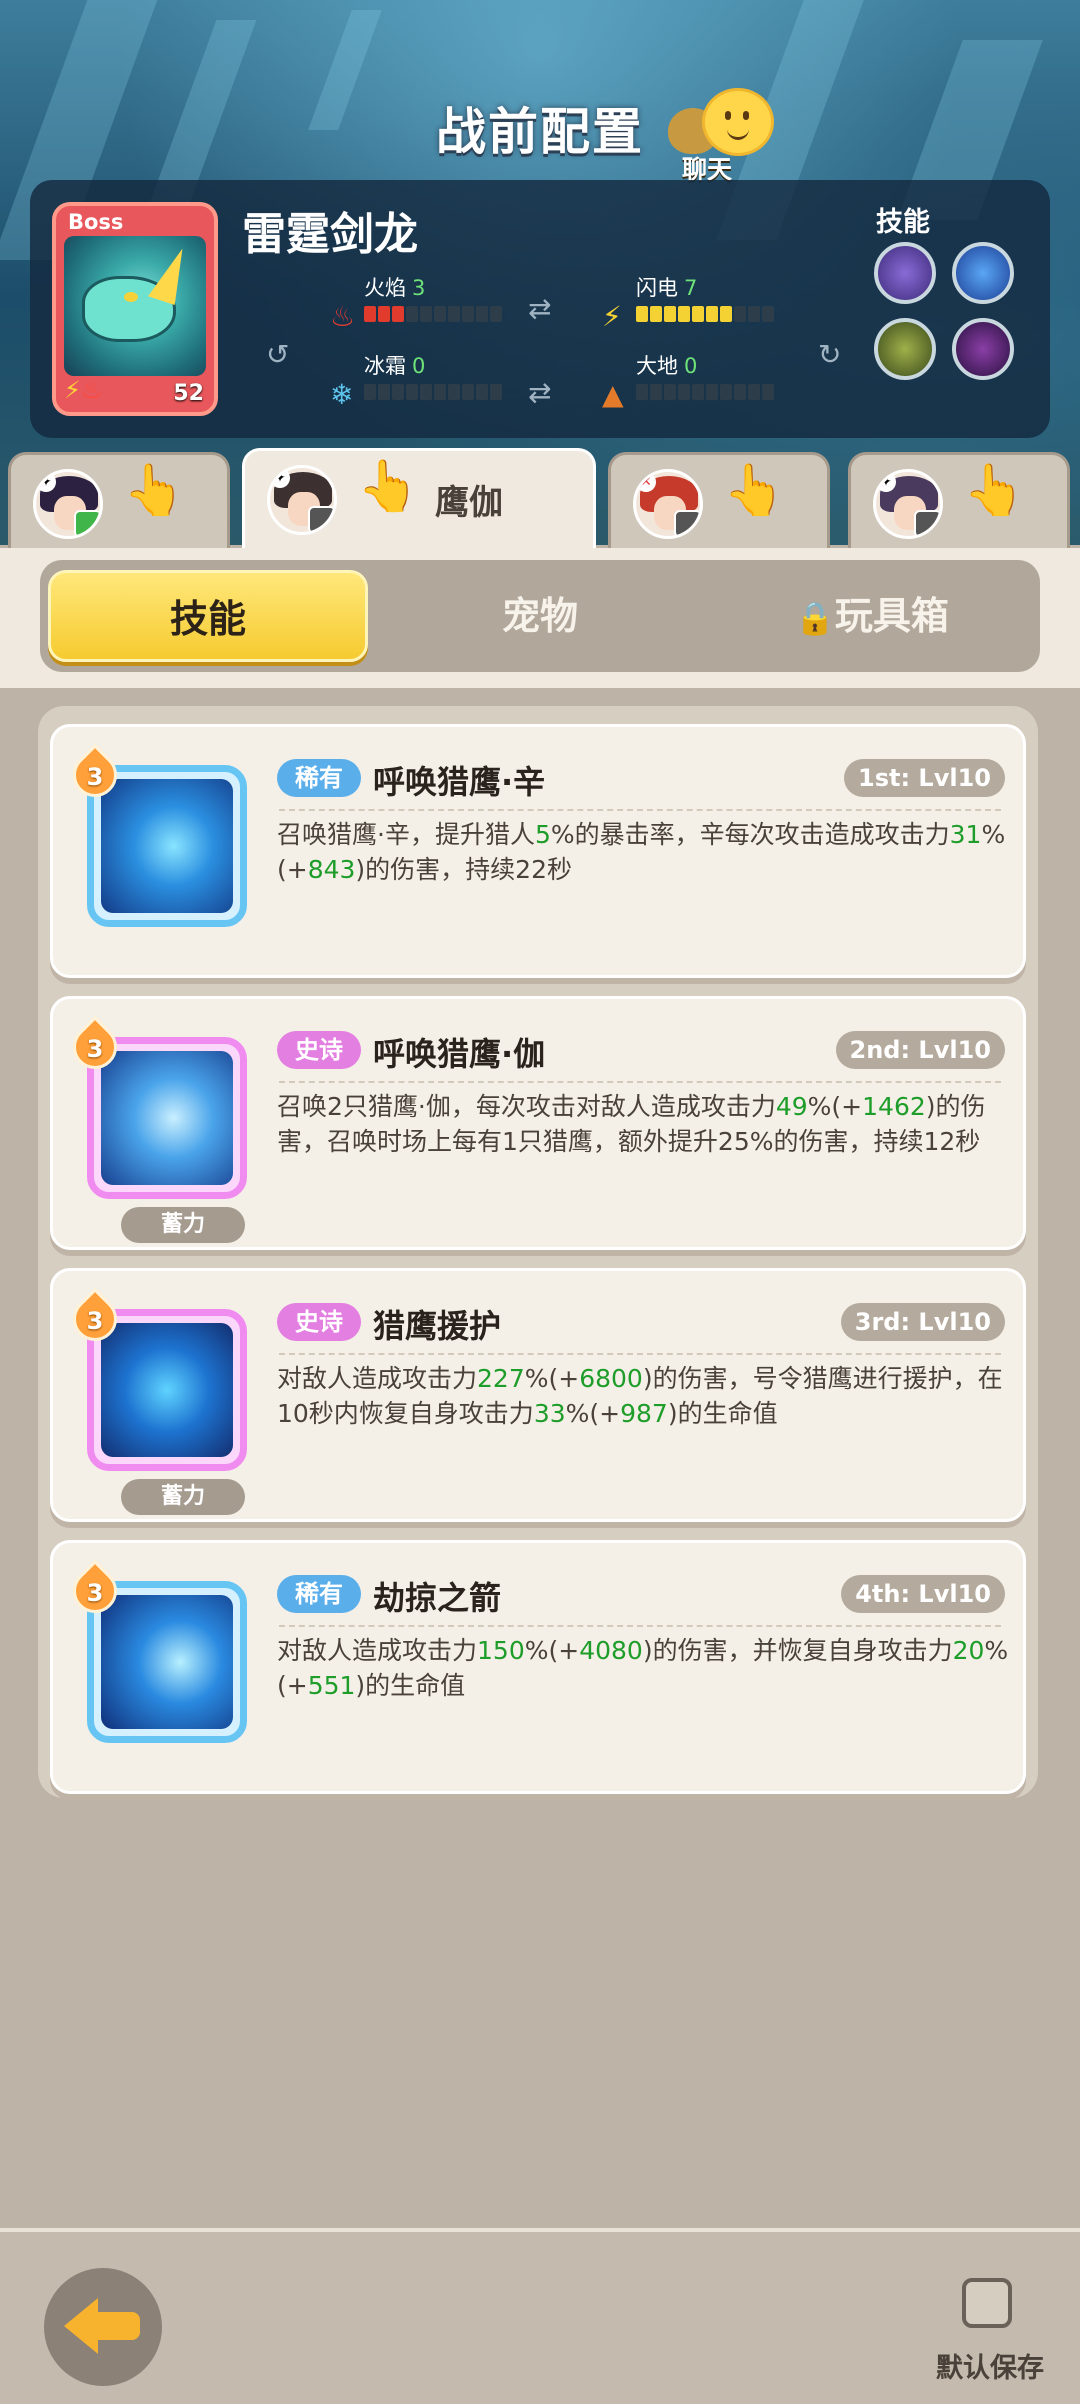  I want to click on stat-label: 闪电 7, so click(667, 288).